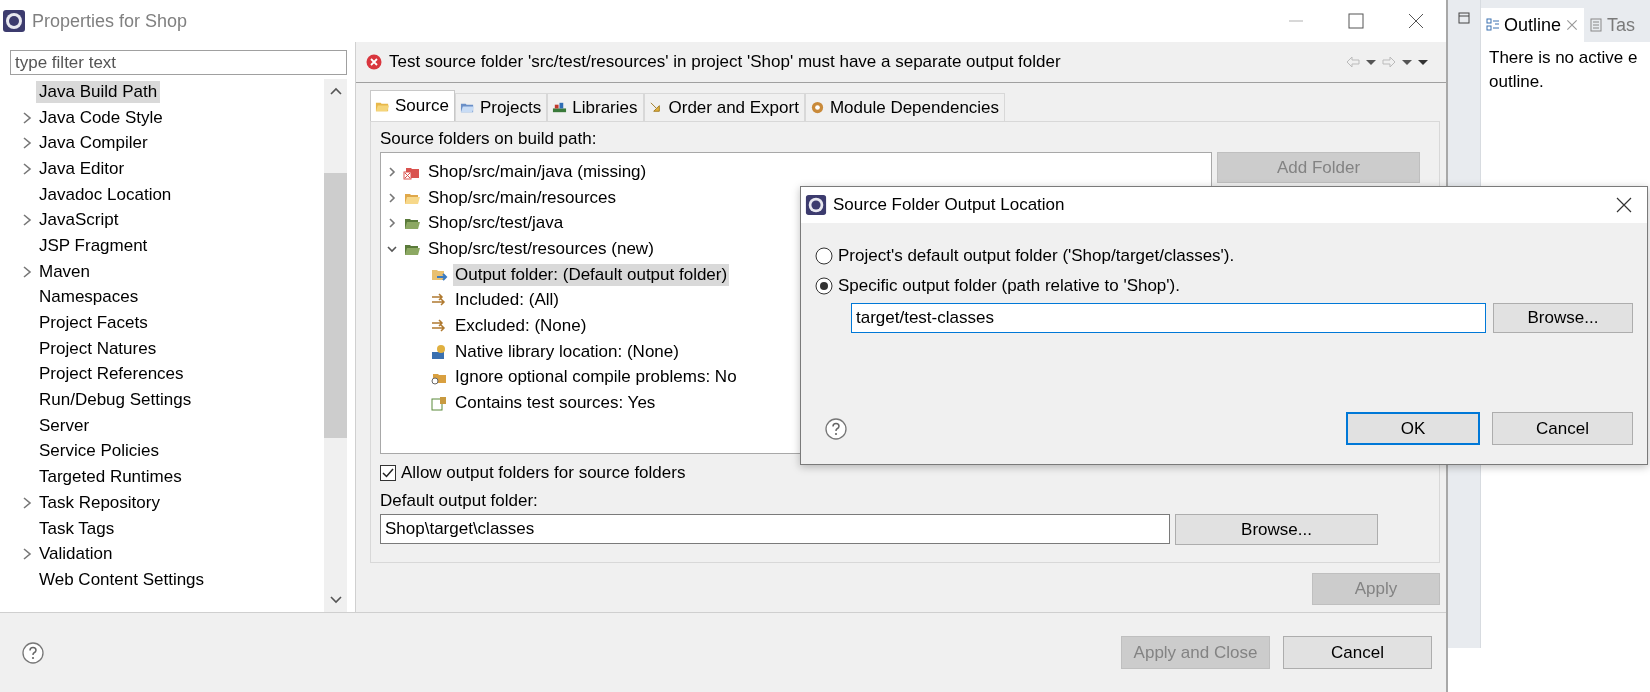 The height and width of the screenshot is (692, 1650). I want to click on scrollbar, so click(335, 345).